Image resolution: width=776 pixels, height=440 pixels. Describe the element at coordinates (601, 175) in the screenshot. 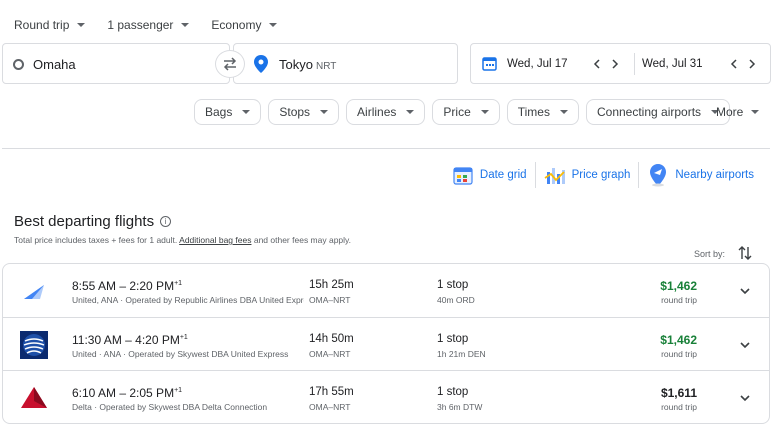

I see `price-graph-label: Price graph` at that location.